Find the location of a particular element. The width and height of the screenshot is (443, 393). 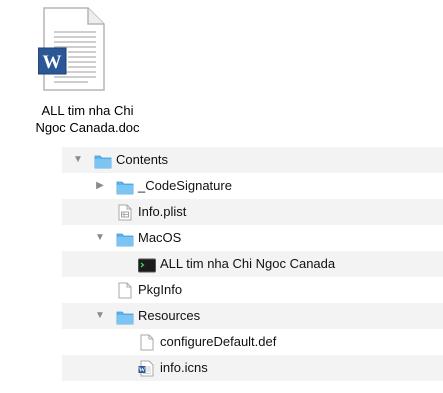

desktop-file: W ALL tim nha Chi Ngoc Canada.doc is located at coordinates (87, 72).